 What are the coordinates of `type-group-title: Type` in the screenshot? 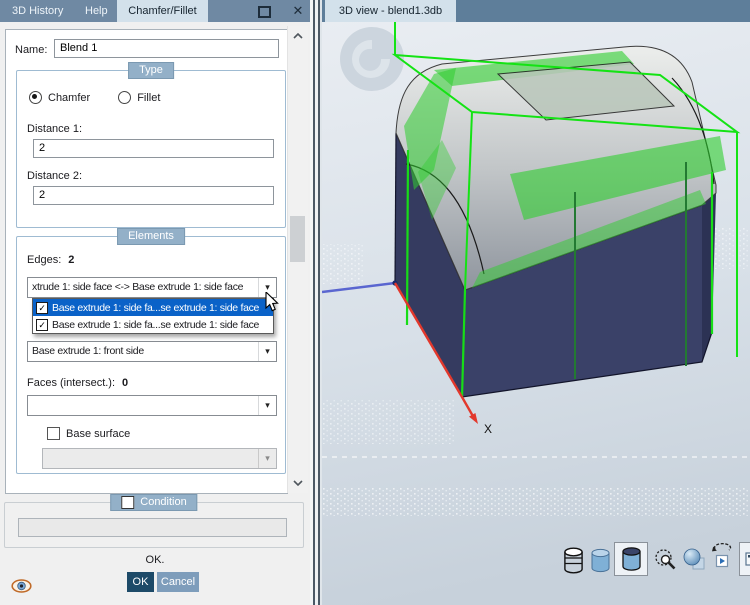 It's located at (151, 70).